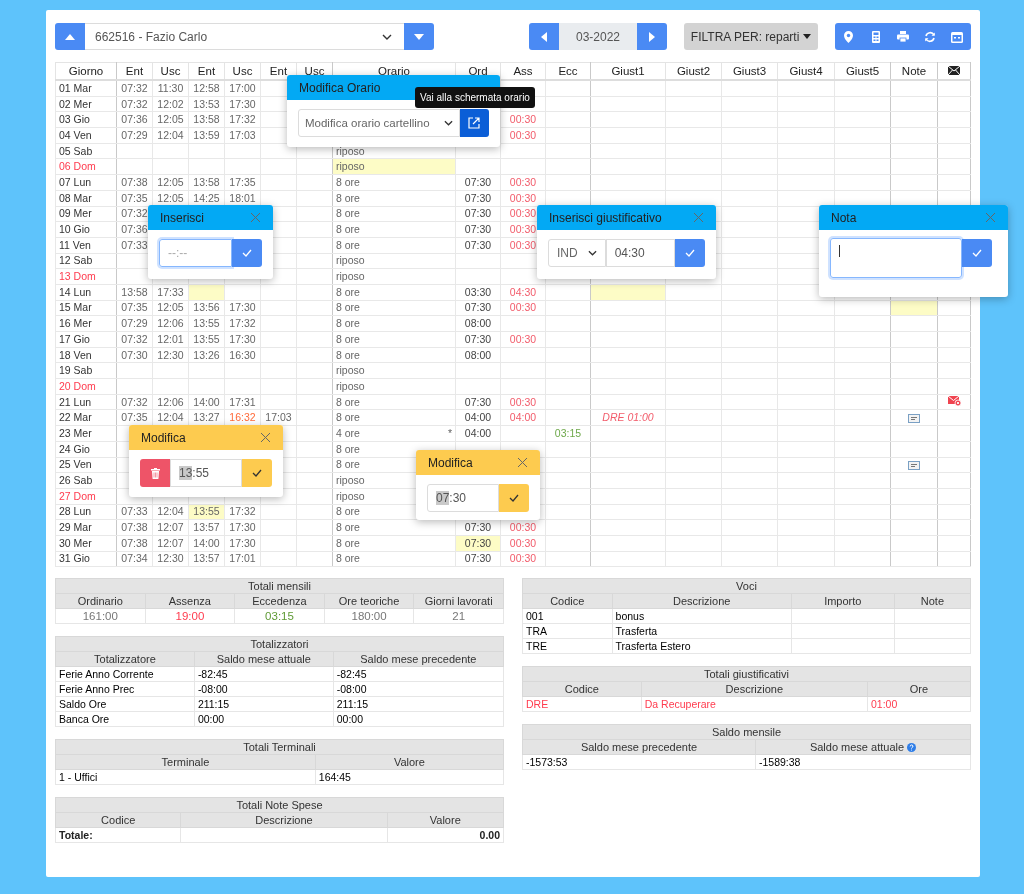 This screenshot has height=894, width=1024. Describe the element at coordinates (379, 123) in the screenshot. I see `schedule-select: Modifica orario cartellino` at that location.